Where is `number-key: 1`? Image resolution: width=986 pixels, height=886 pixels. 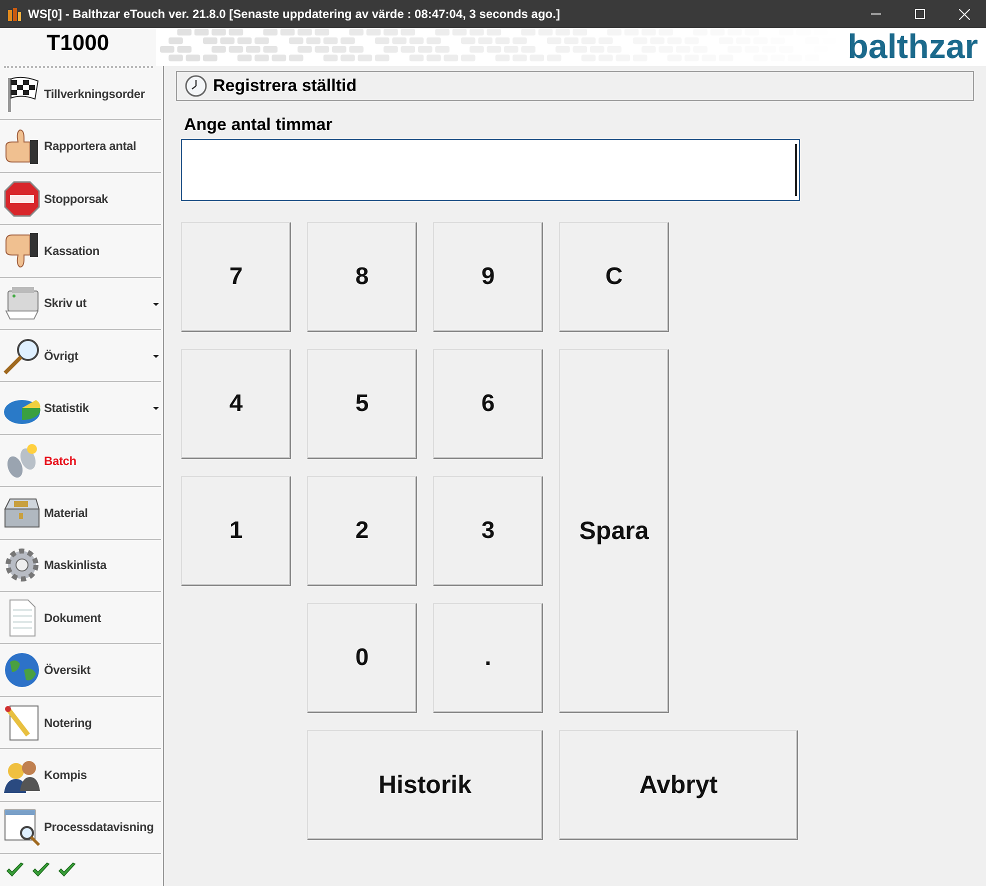
number-key: 1 is located at coordinates (236, 531).